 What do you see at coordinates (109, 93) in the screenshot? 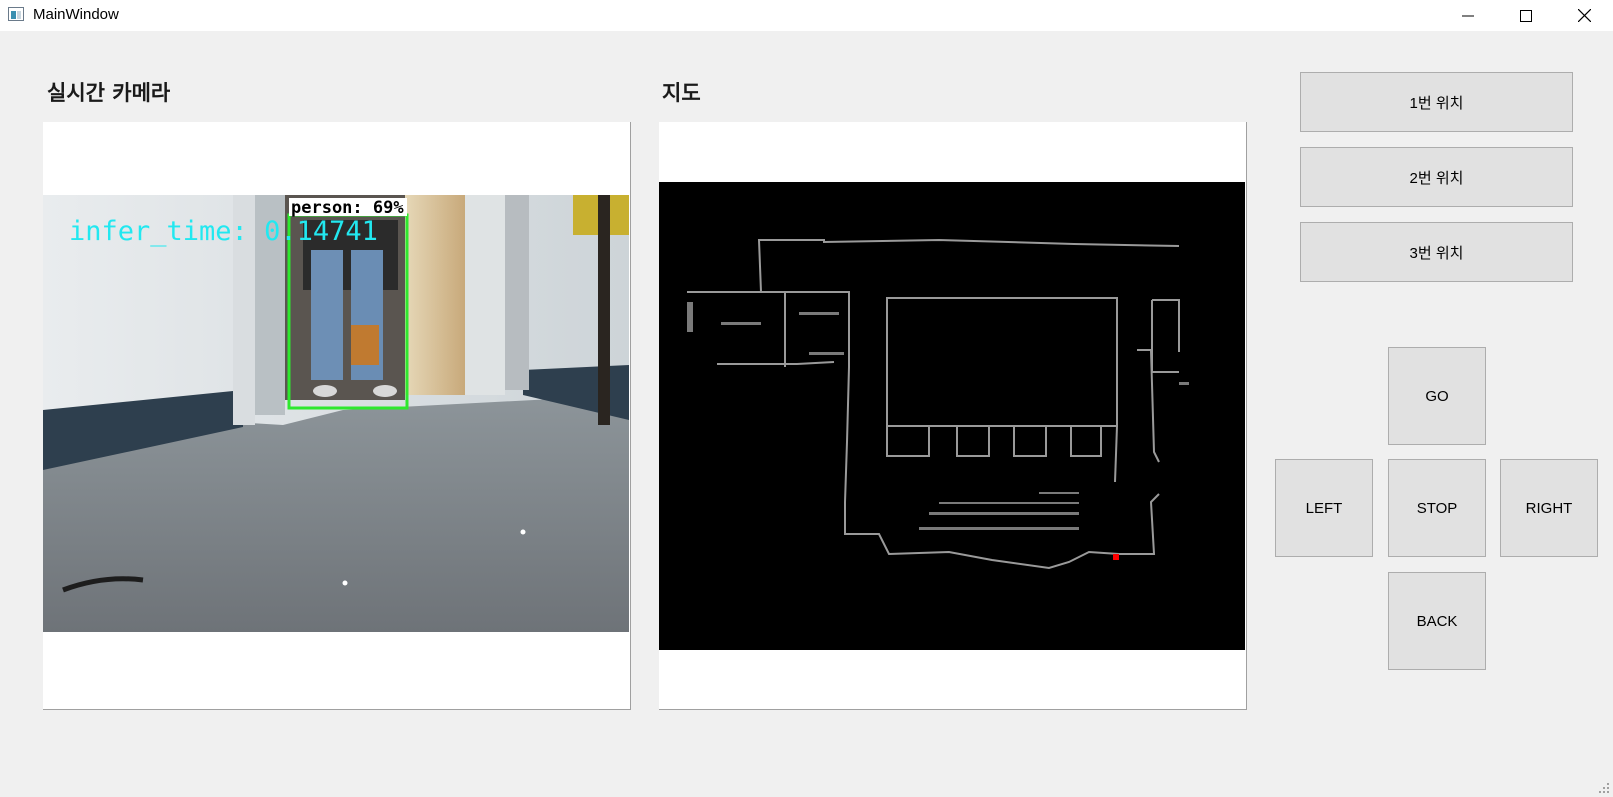
I see `camera-heading: 실시간 카메라` at bounding box center [109, 93].